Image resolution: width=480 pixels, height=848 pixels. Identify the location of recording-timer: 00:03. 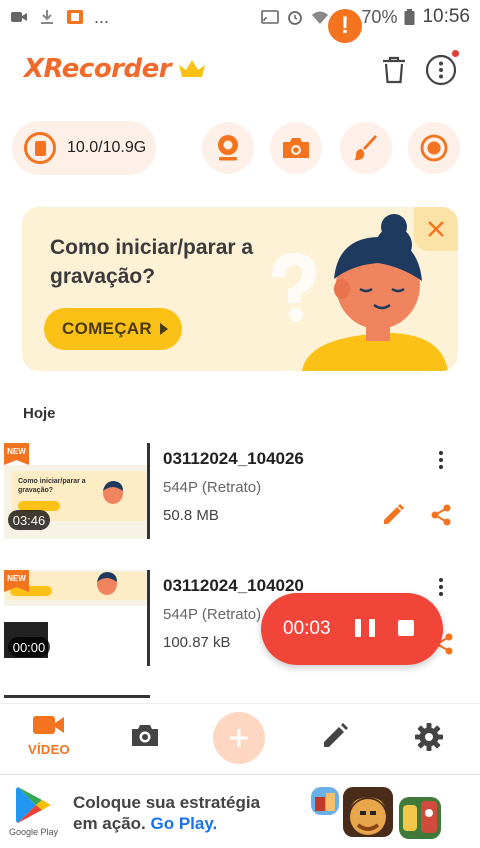
(307, 628).